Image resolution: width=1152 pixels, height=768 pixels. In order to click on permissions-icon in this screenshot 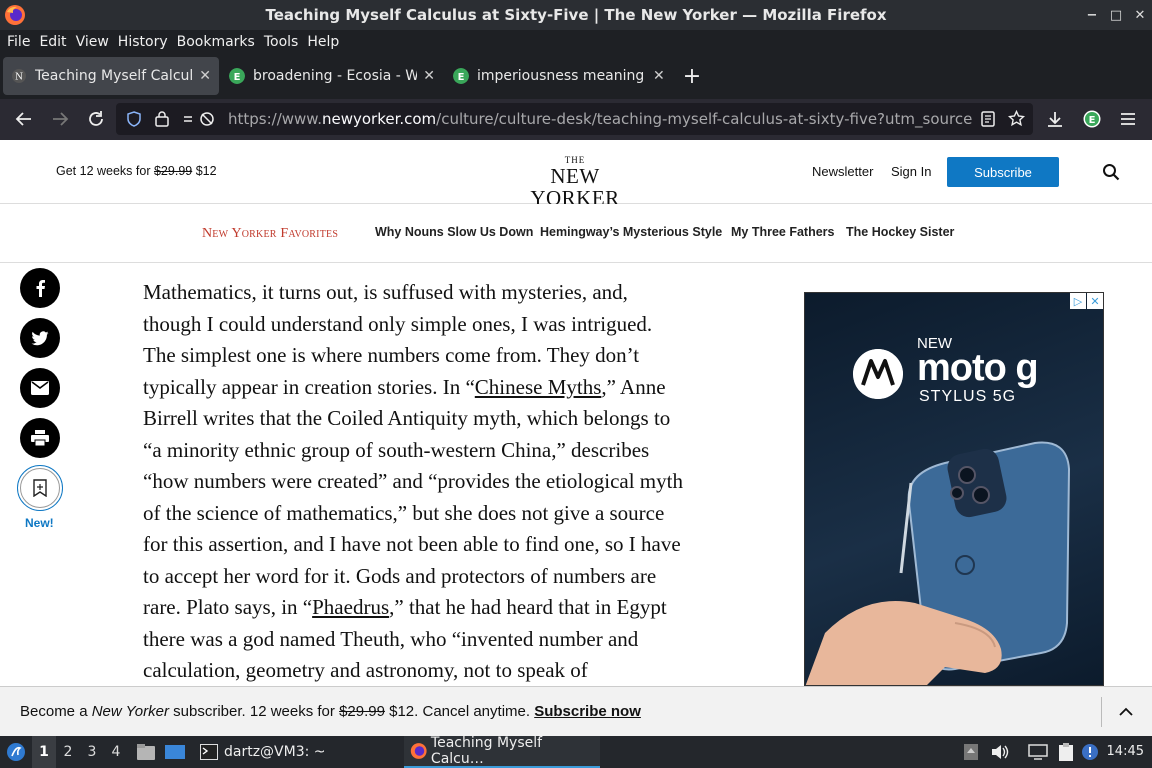, I will do `click(199, 119)`.